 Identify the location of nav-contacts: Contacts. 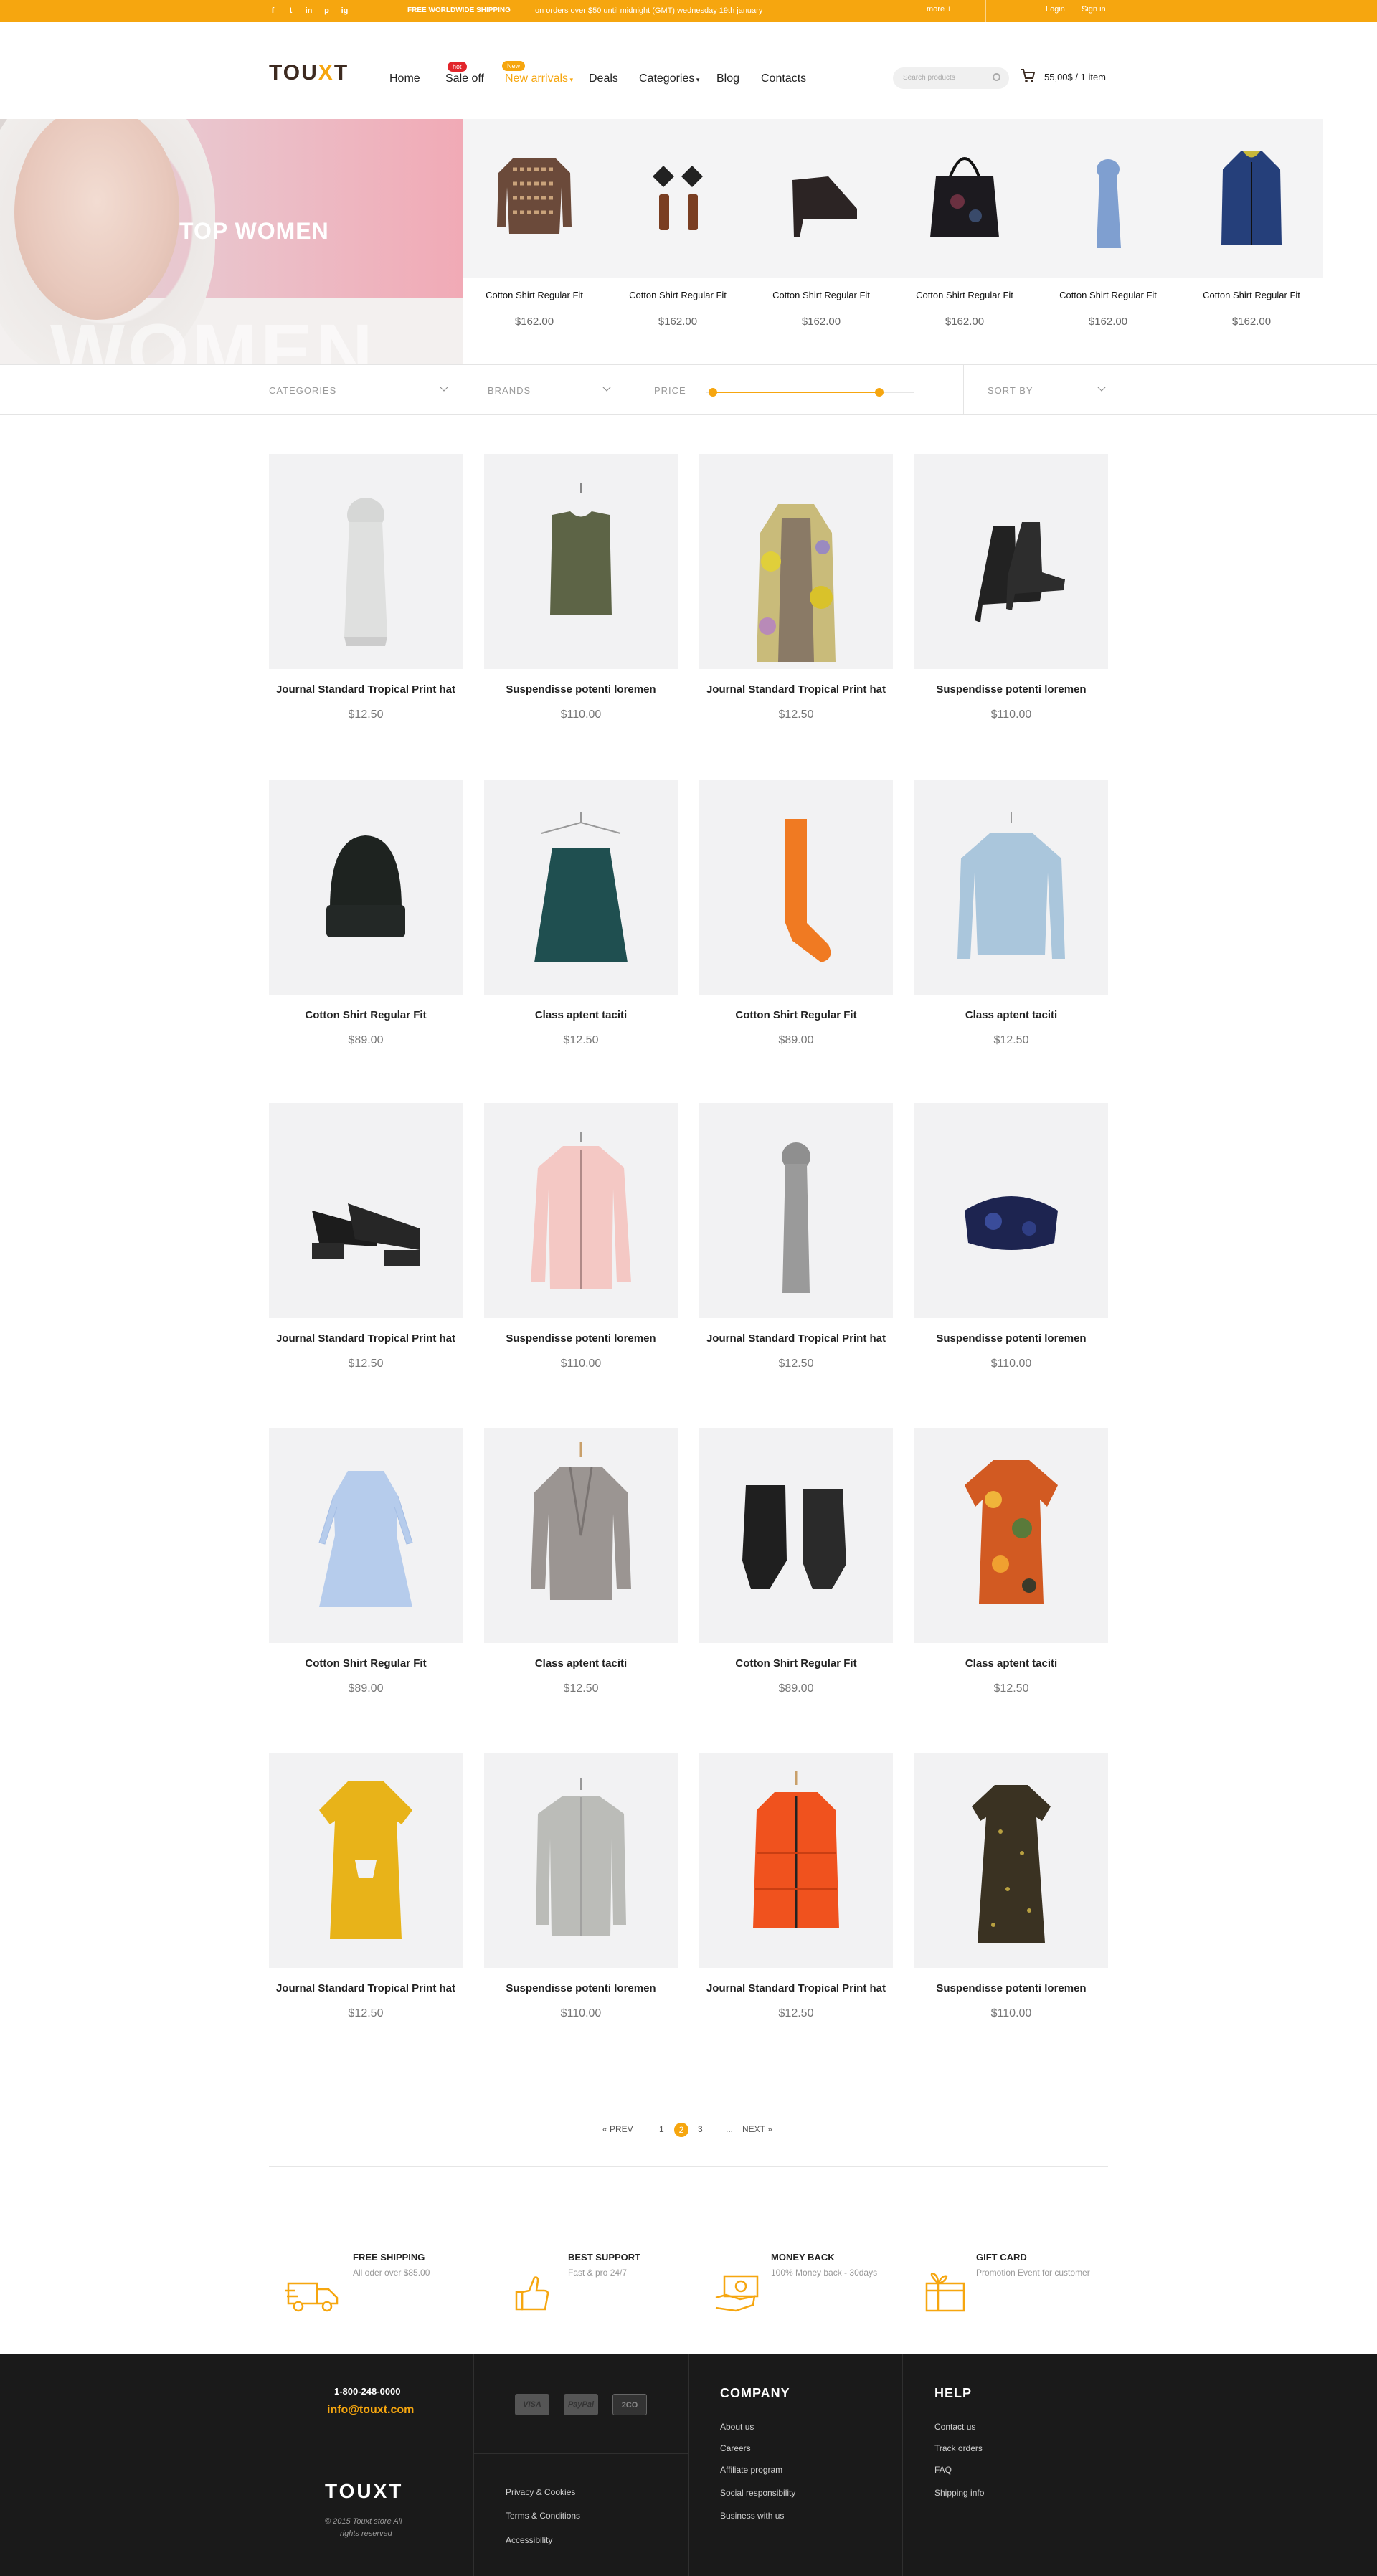
(783, 78).